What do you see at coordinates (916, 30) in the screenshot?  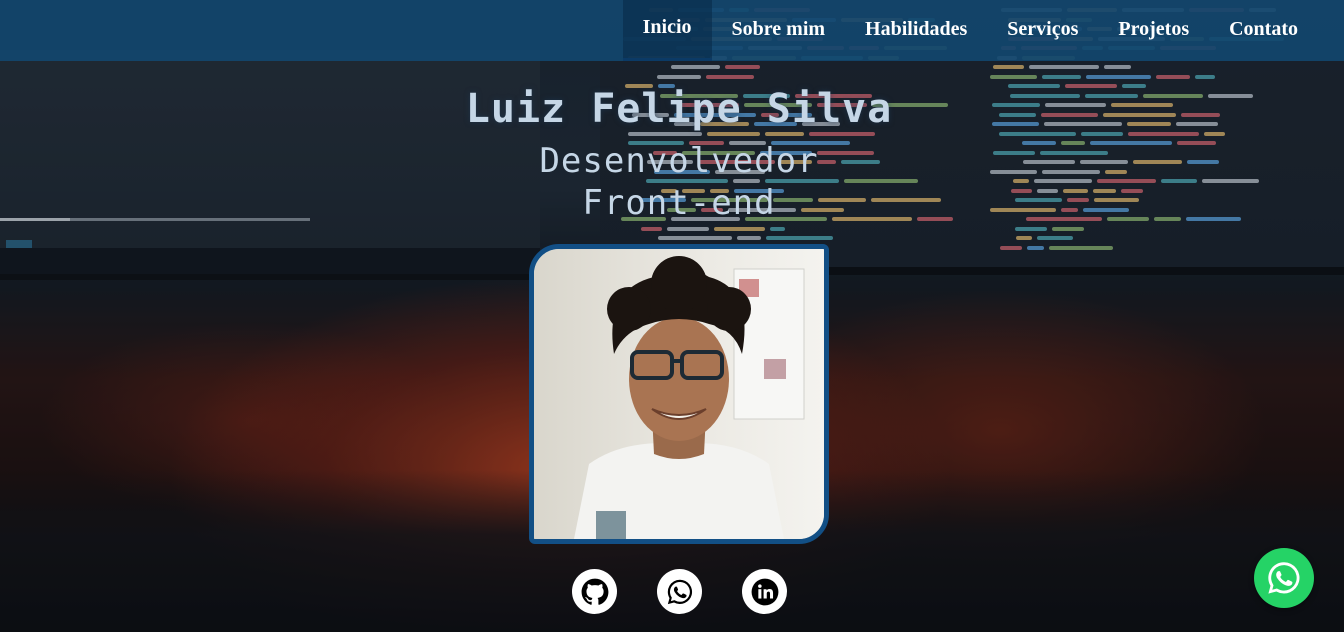 I see `nav-item-habilidades: Habilidades` at bounding box center [916, 30].